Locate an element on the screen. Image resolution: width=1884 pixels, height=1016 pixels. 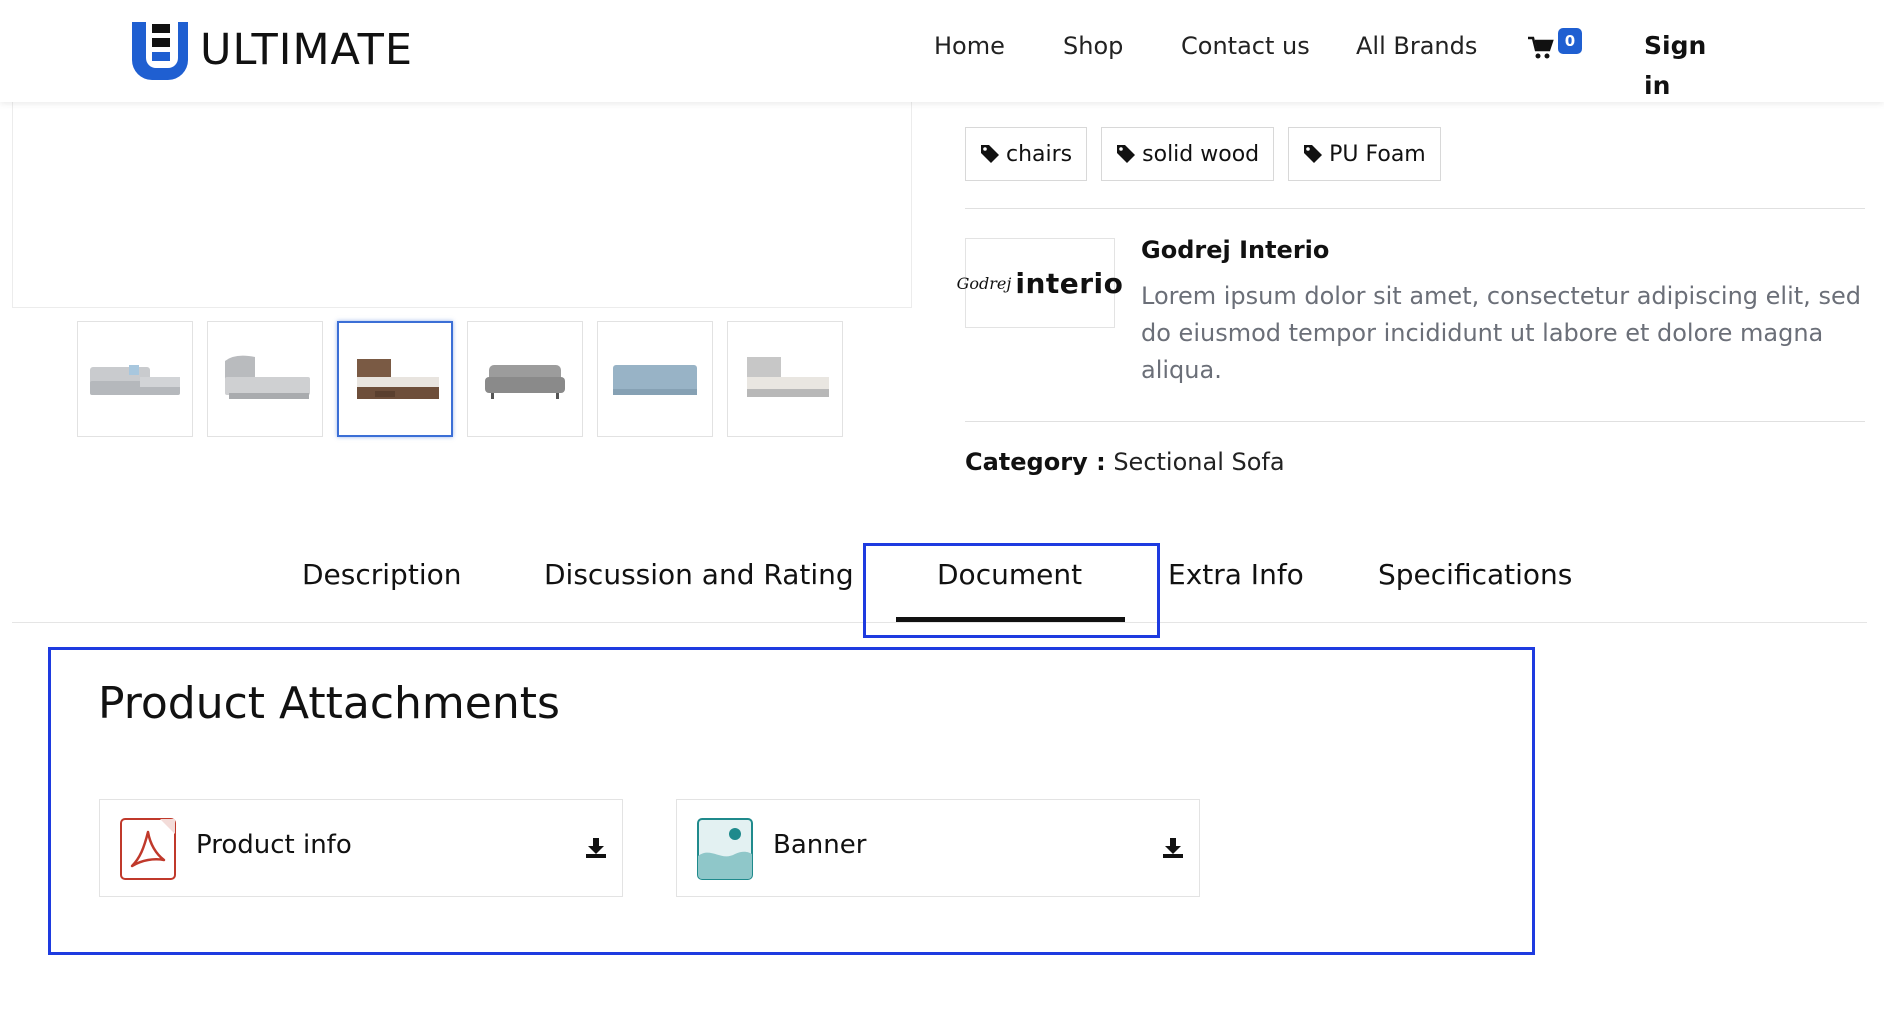
grey-bed-image is located at coordinates (788, 377).